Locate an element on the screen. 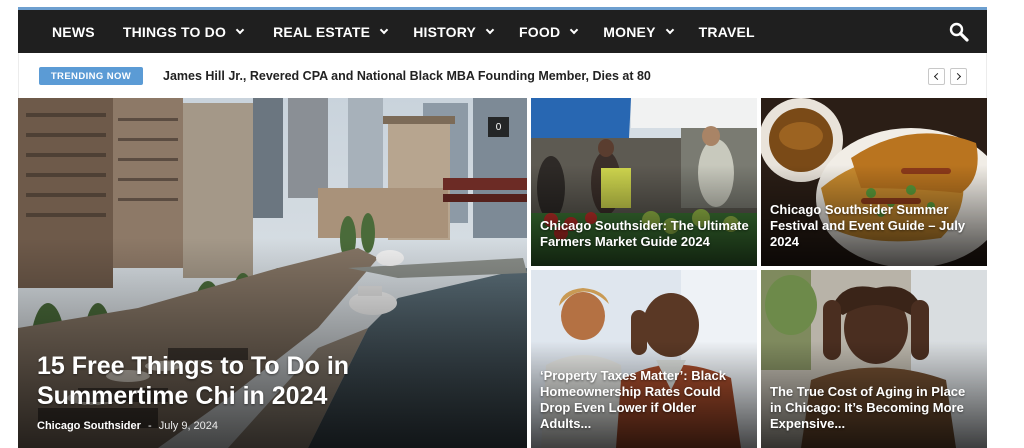 This screenshot has height=448, width=1024. nav-item-money: MONEY is located at coordinates (638, 31).